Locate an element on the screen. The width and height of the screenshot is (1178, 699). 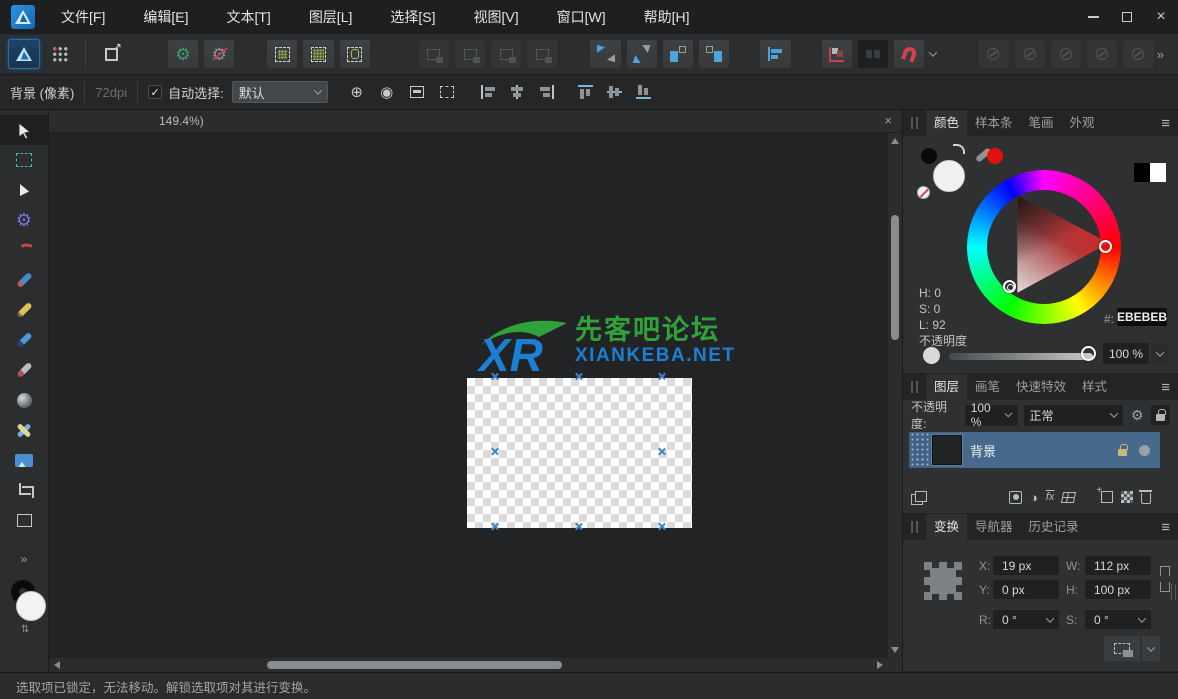
align-right-button is located at coordinates (546, 92).